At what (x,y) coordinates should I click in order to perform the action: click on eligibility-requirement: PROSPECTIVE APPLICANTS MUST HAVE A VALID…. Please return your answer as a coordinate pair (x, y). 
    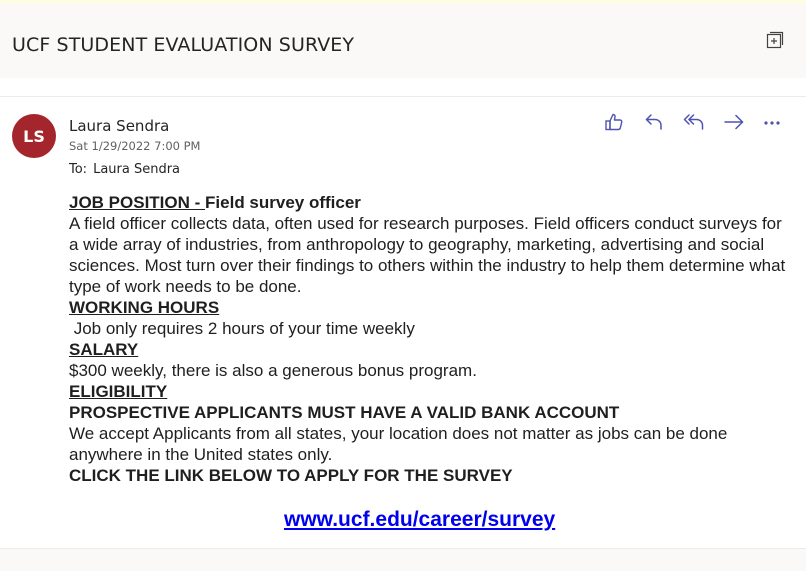
    Looking at the image, I should click on (344, 412).